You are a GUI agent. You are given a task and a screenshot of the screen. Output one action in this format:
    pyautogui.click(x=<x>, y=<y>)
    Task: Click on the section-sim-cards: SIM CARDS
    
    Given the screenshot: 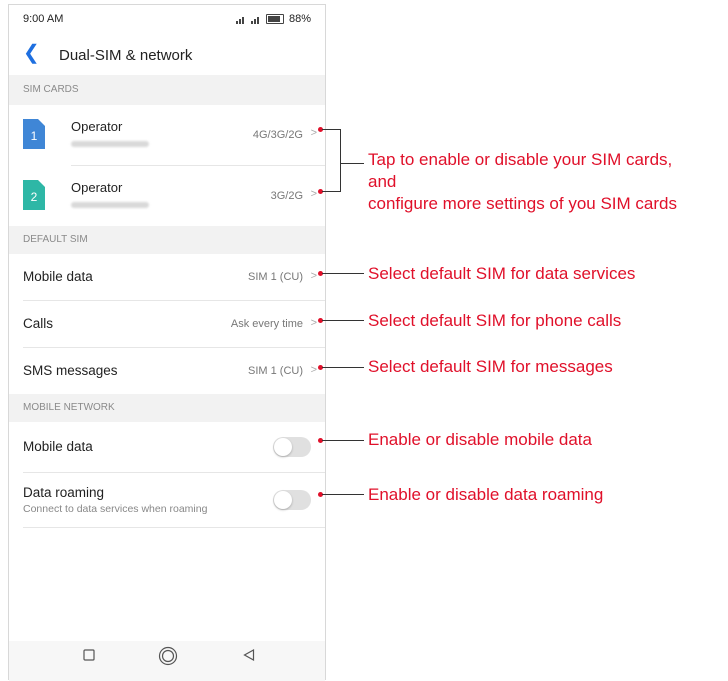 What is the action you would take?
    pyautogui.click(x=167, y=90)
    